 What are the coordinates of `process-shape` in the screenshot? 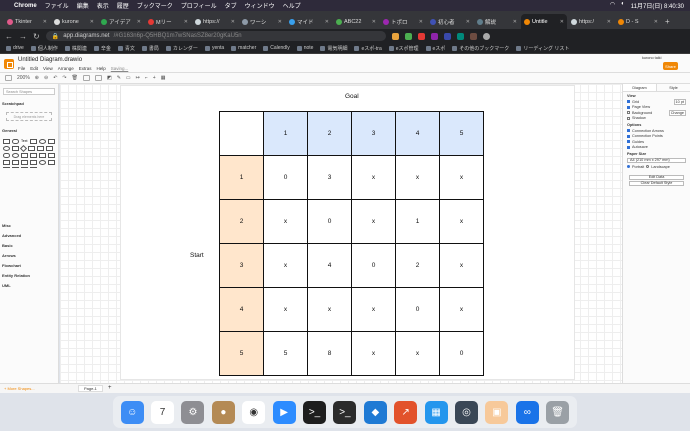 It's located at (15, 148).